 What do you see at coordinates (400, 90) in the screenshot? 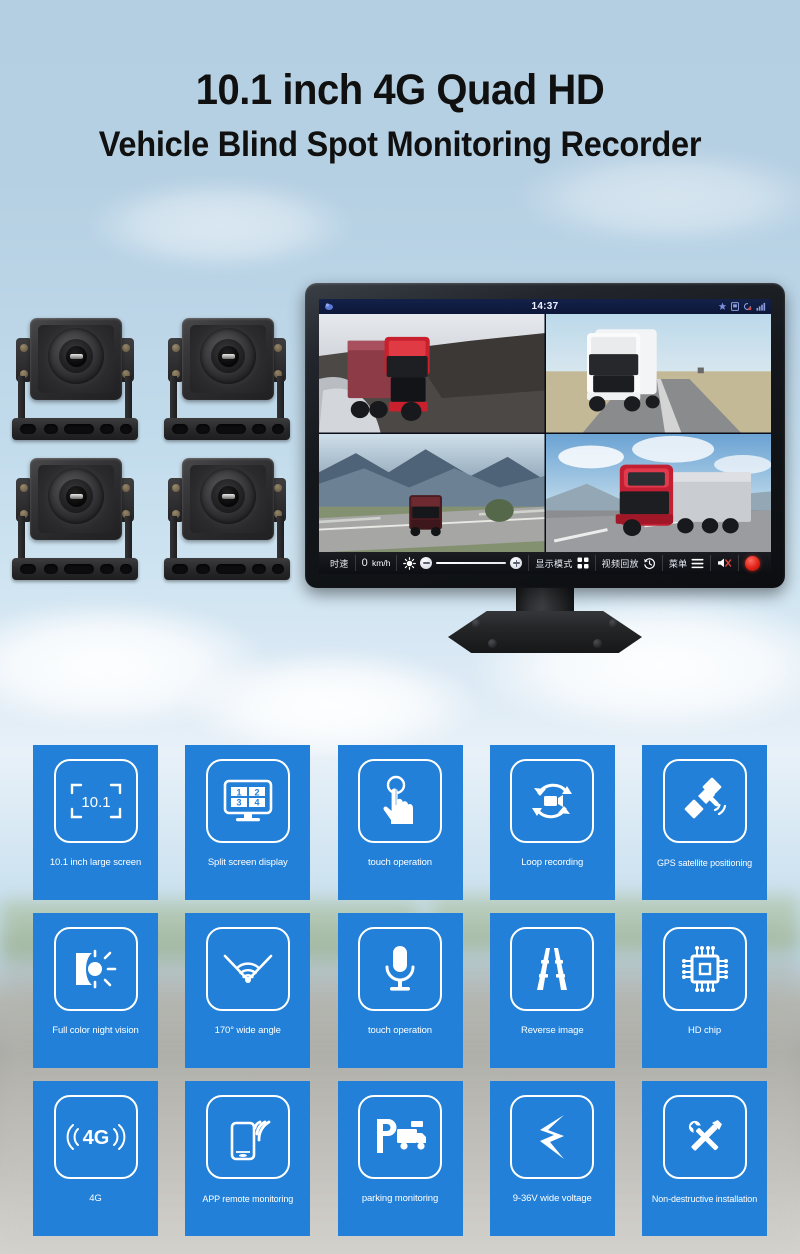
I see `title-line-1: 10.1 inch 4G Quad HD` at bounding box center [400, 90].